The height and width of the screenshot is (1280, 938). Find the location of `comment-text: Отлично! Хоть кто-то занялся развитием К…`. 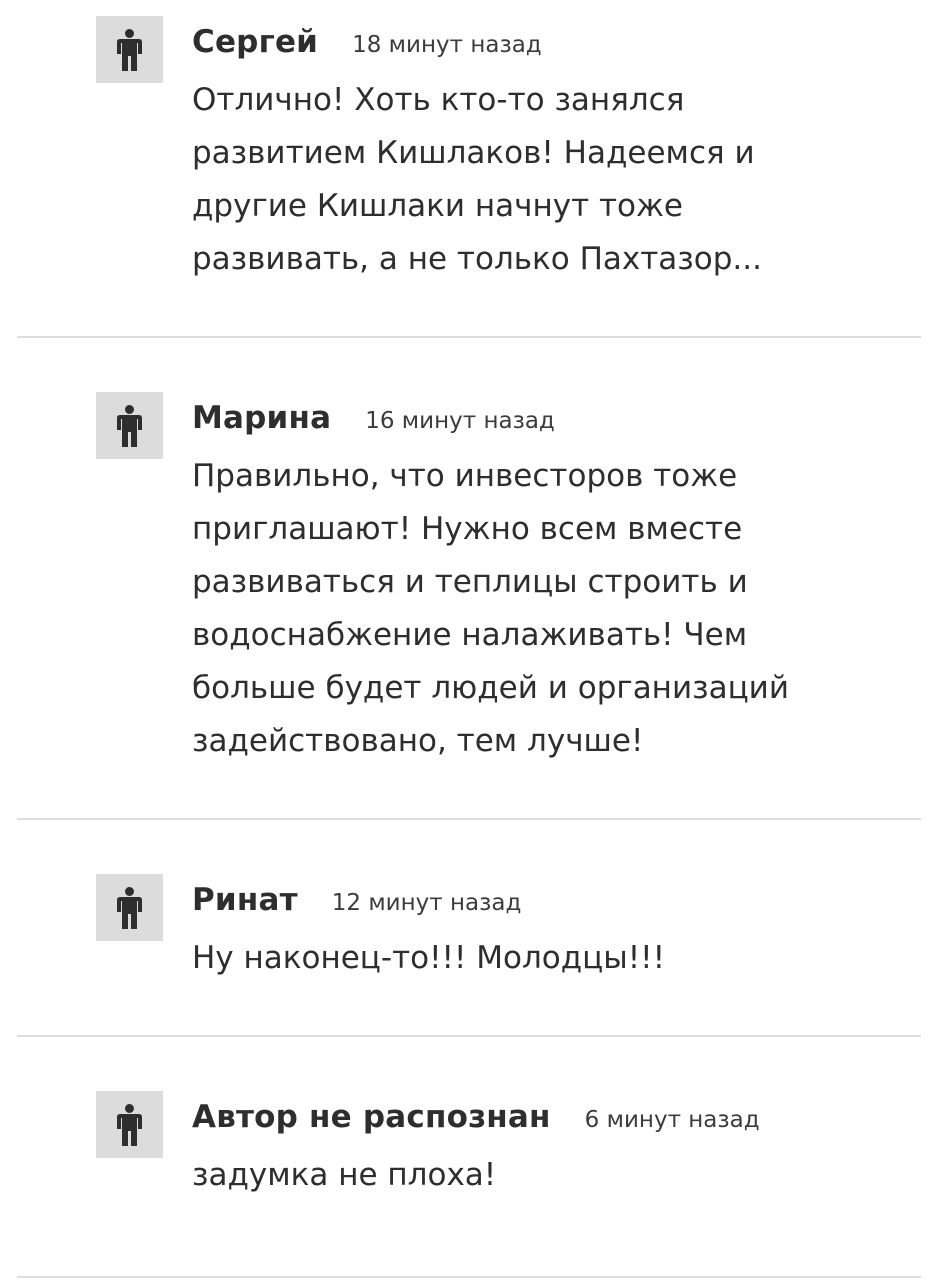

comment-text: Отлично! Хоть кто-то занялся развитием К… is located at coordinates (477, 179).